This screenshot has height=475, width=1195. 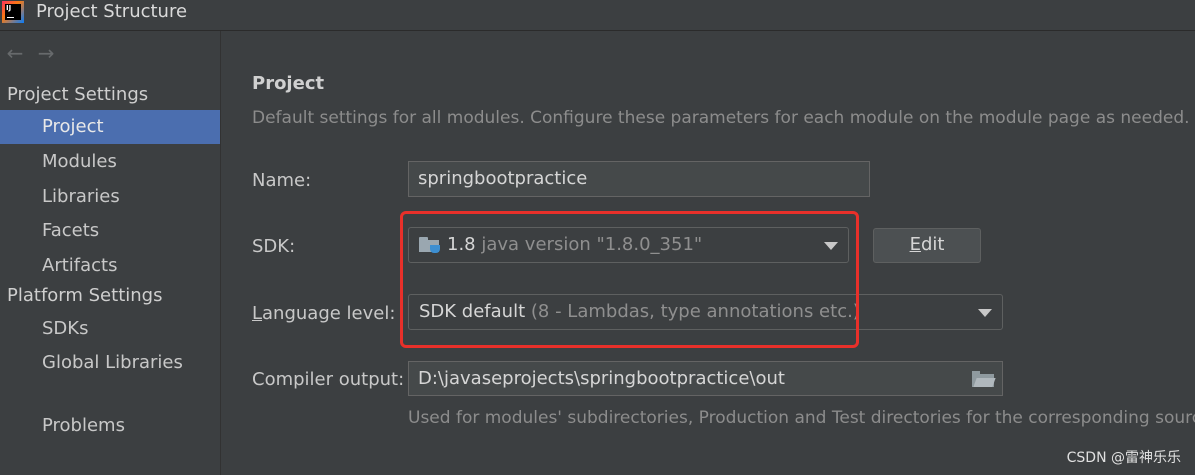 I want to click on compiler-output-value: D:\javaseprojects\springbootpractice\out, so click(x=601, y=378).